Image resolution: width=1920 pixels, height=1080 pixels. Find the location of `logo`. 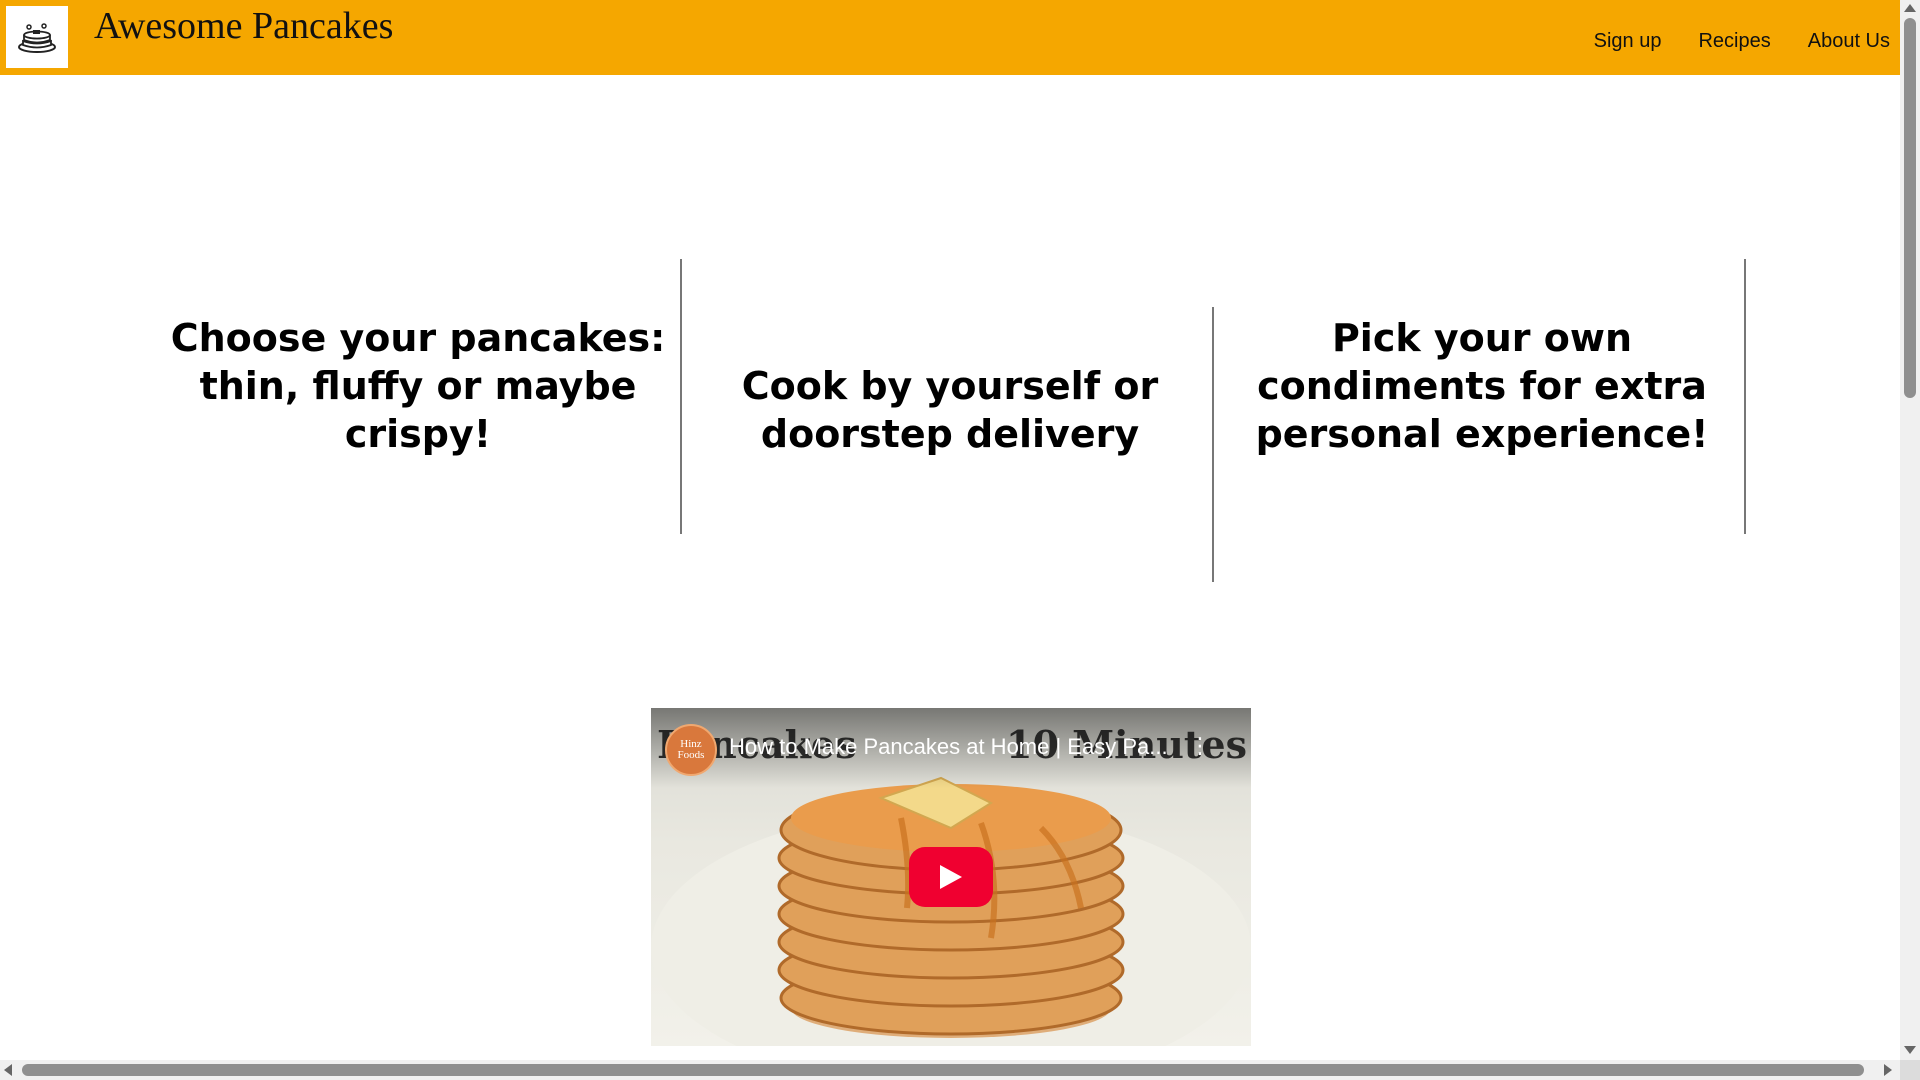

logo is located at coordinates (37, 37).